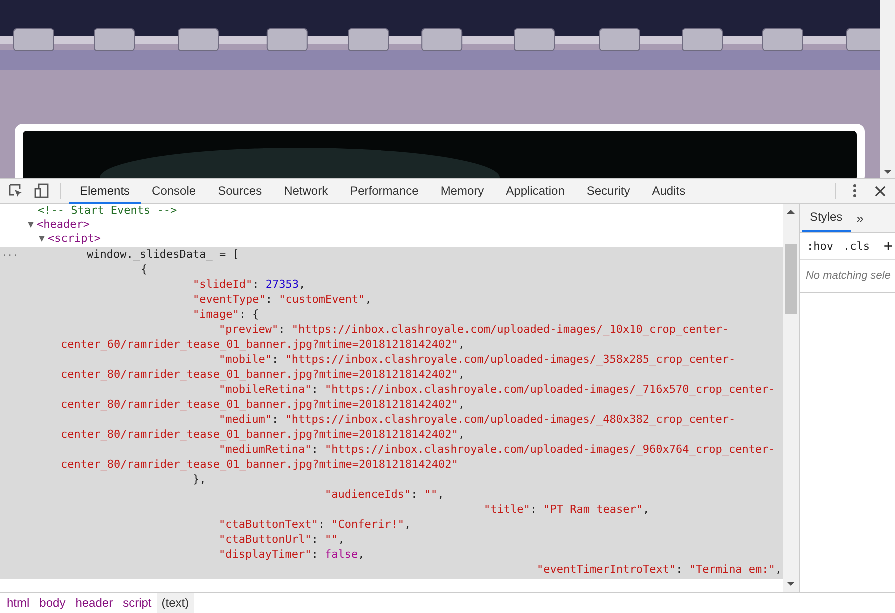  Describe the element at coordinates (477, 419) in the screenshot. I see `code-line: "medium": "https://inbox.clashroyale.com/uploaded-images/_480x382_crop_center-` at that location.